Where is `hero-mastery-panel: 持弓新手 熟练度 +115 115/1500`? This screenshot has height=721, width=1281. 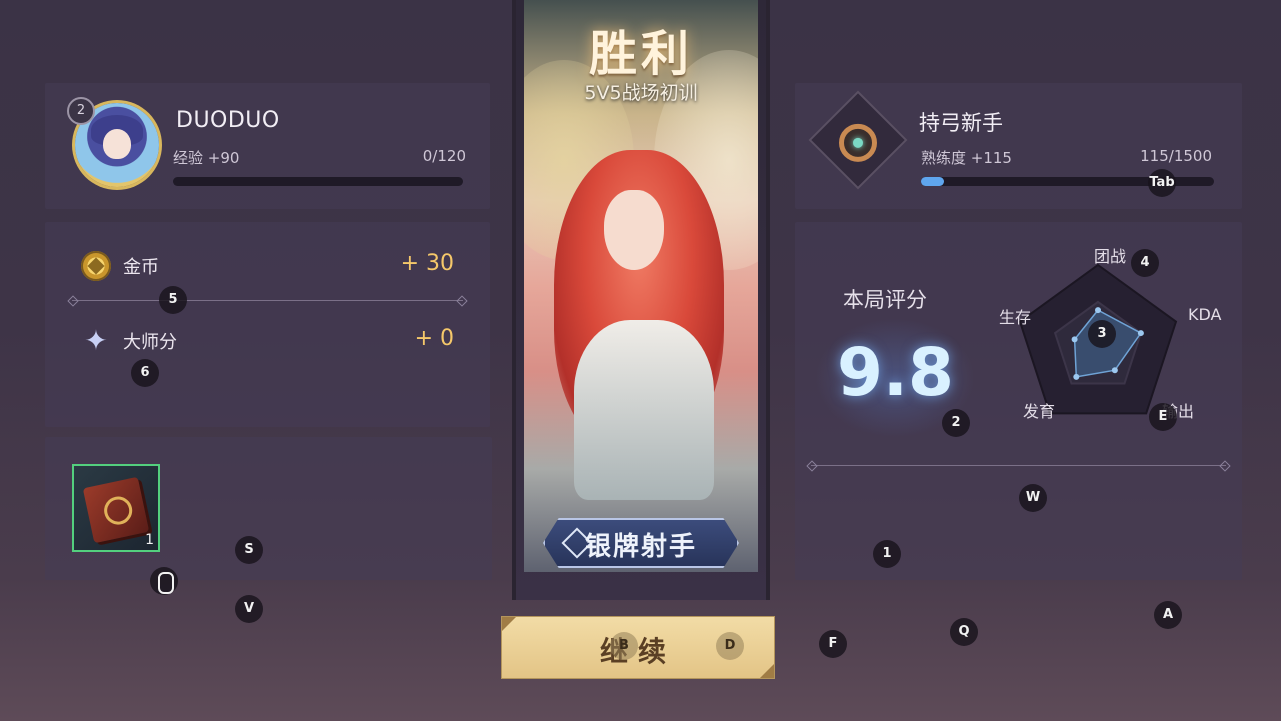
hero-mastery-panel: 持弓新手 熟练度 +115 115/1500 is located at coordinates (1018, 146).